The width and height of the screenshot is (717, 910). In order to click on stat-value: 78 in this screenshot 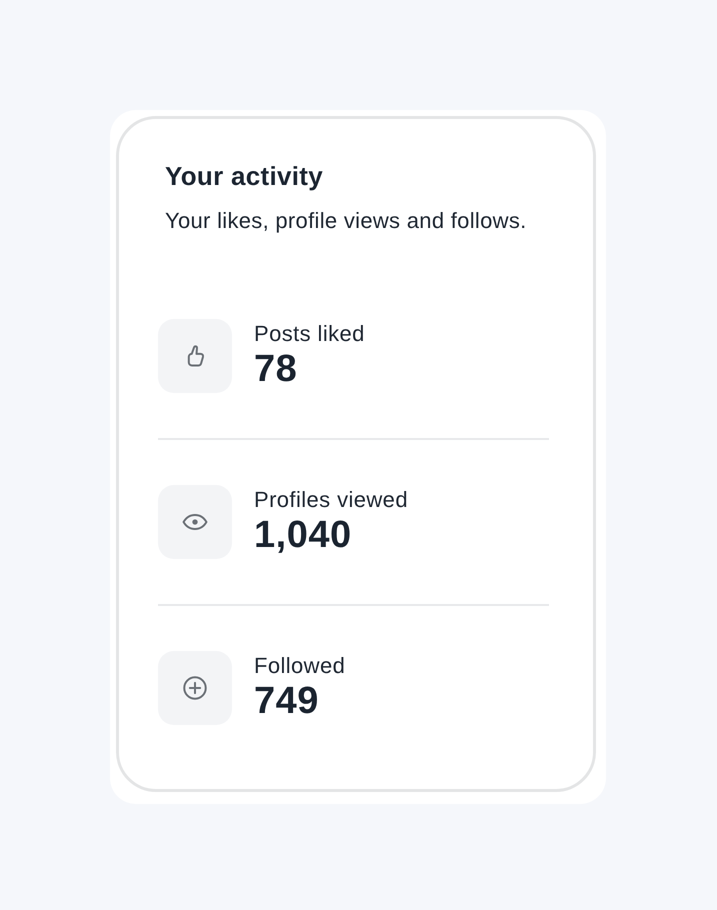, I will do `click(276, 369)`.